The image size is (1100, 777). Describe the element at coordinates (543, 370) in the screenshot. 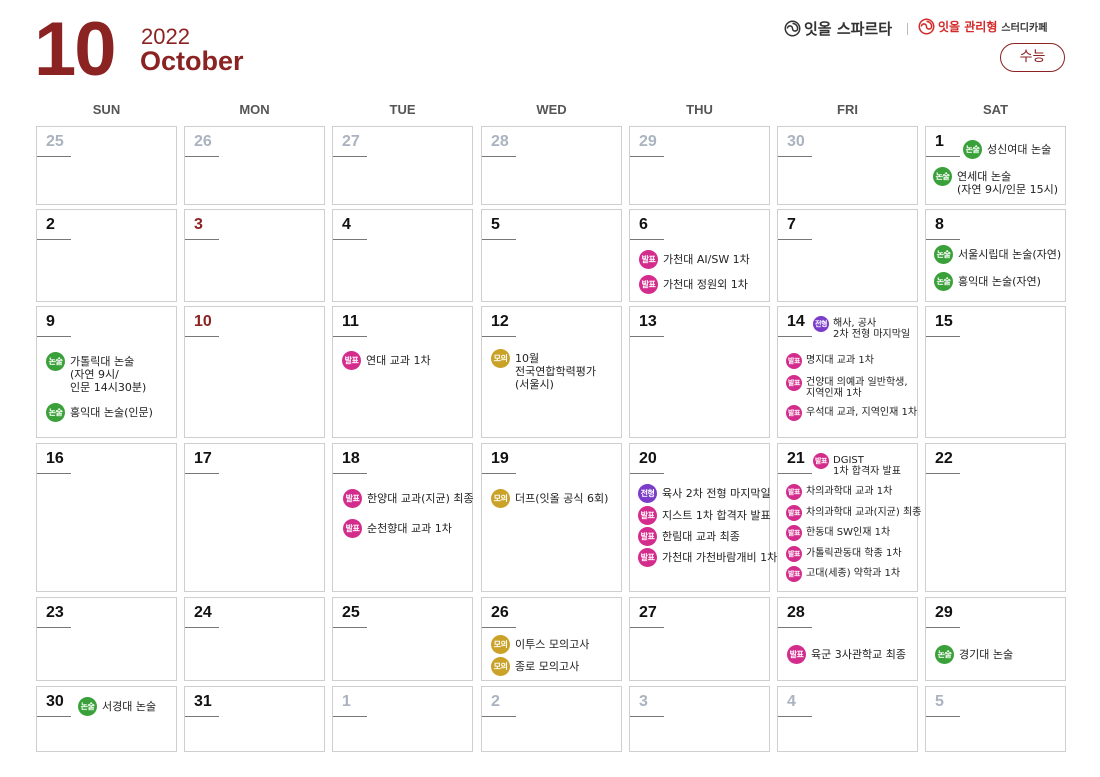

I see `calendar-event: 모의 10월 전국연합학력평가 (서울시)` at that location.